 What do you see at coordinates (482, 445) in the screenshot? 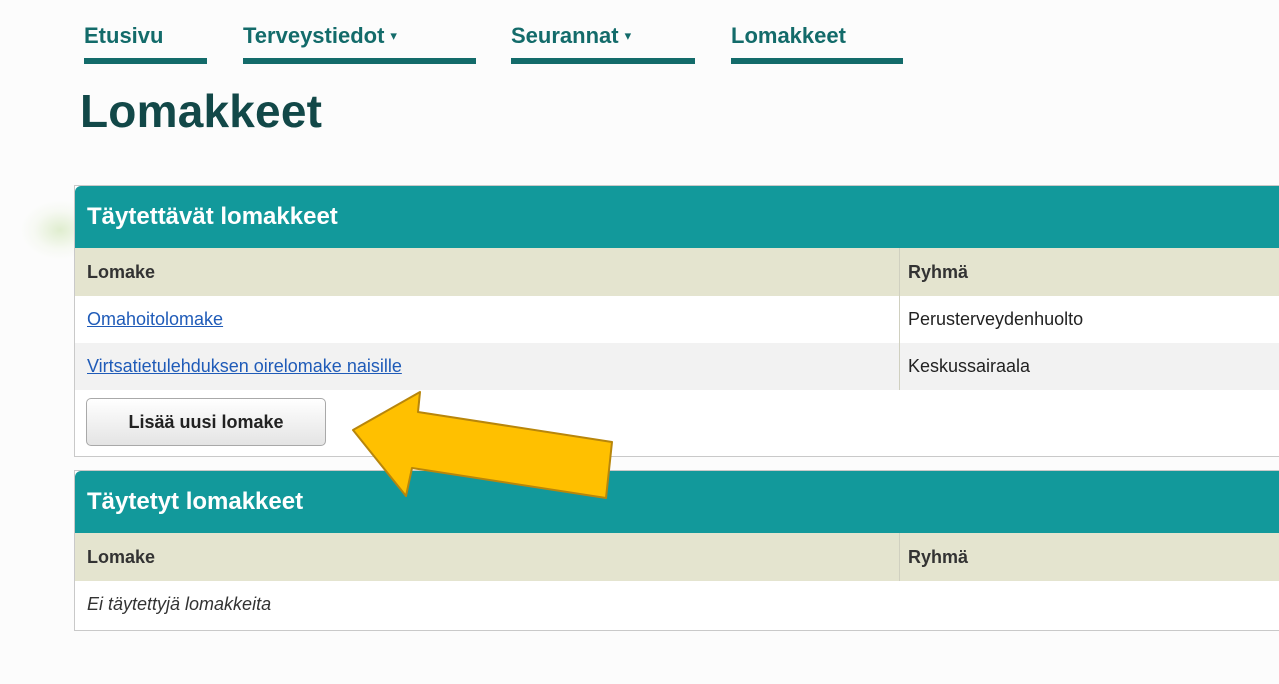
I see `pointer-arrow-icon` at bounding box center [482, 445].